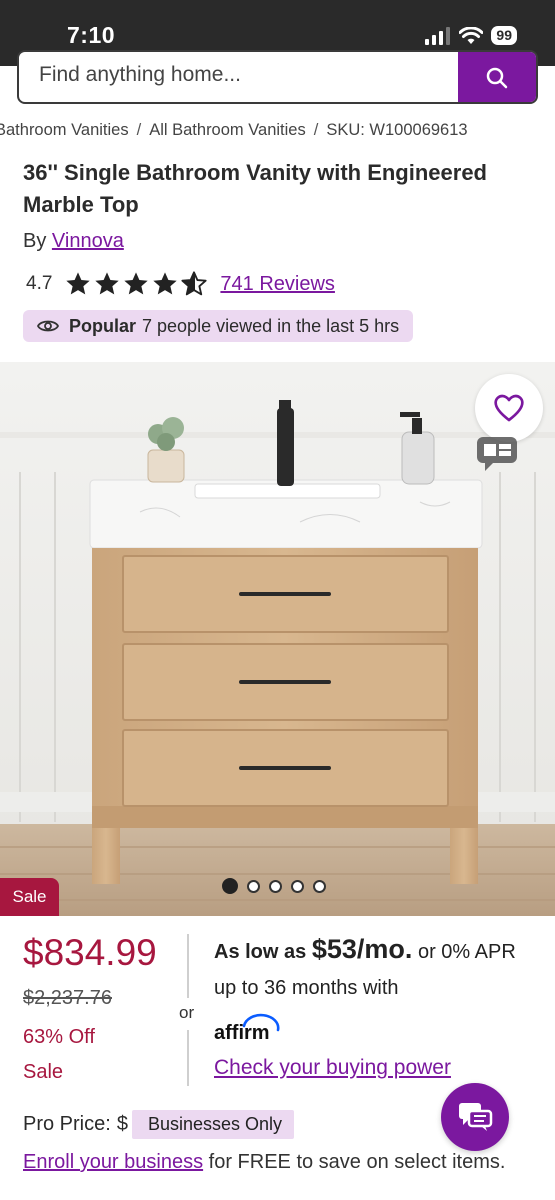 This screenshot has height=1200, width=555. I want to click on enroll-business-description: for FREE to save on select items., so click(357, 1162).